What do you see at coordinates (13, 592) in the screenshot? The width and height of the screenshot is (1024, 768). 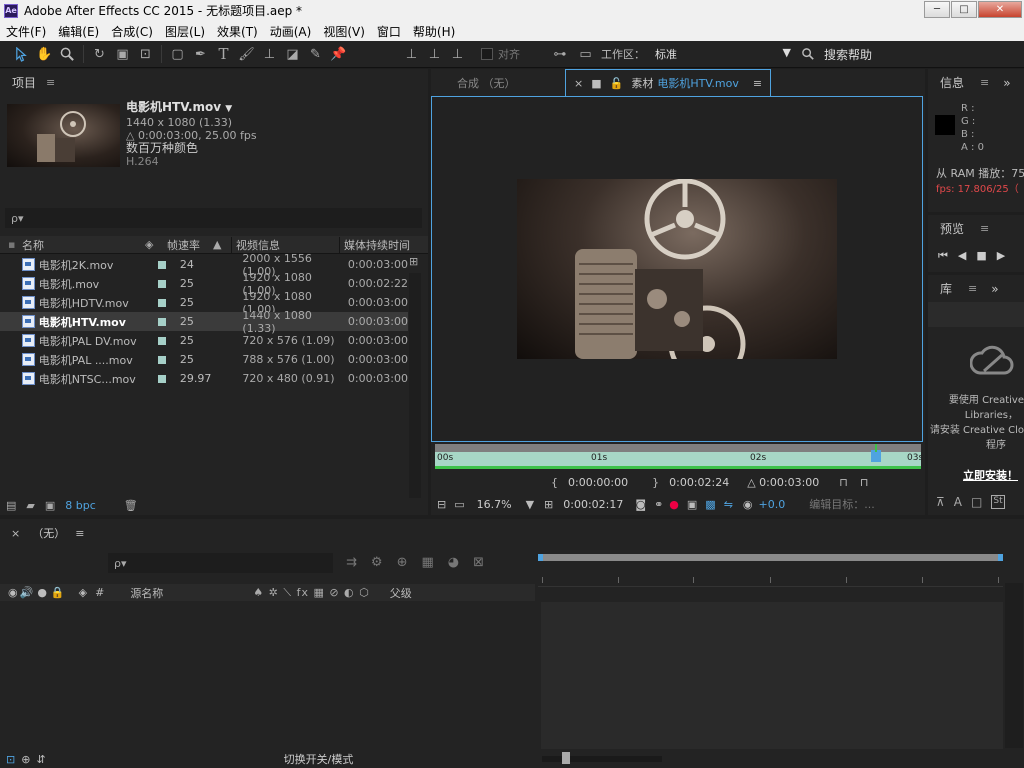 I see `video-eye-icon: ◉` at bounding box center [13, 592].